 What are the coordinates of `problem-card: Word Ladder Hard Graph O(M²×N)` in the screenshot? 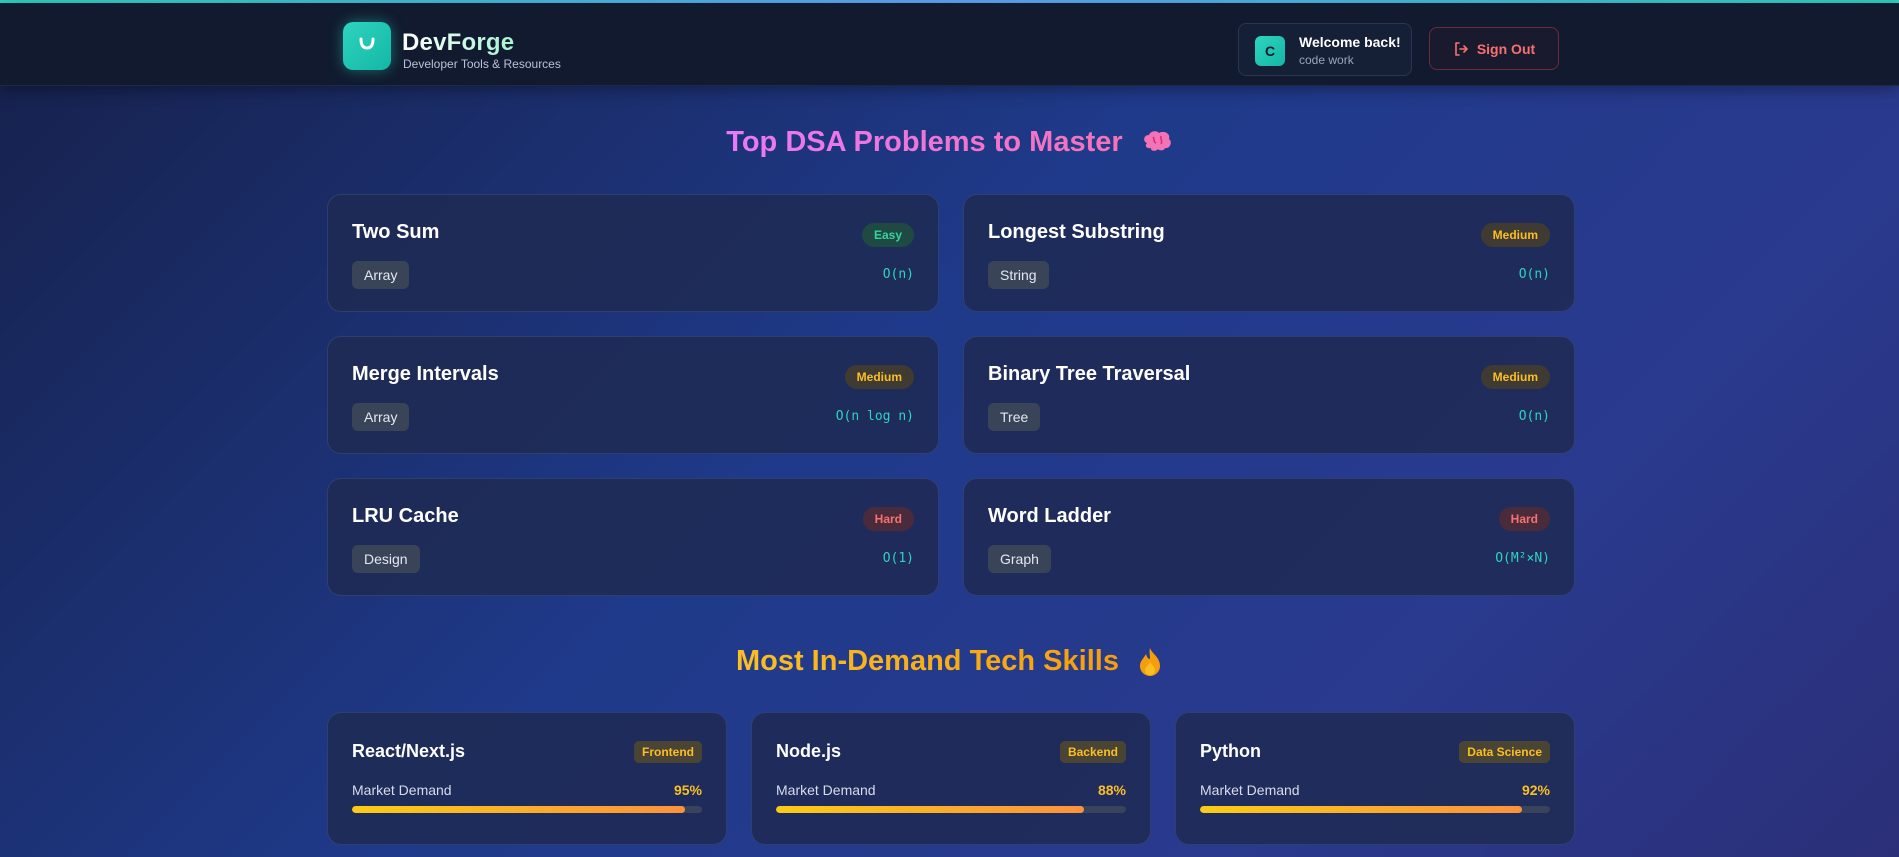 It's located at (1269, 537).